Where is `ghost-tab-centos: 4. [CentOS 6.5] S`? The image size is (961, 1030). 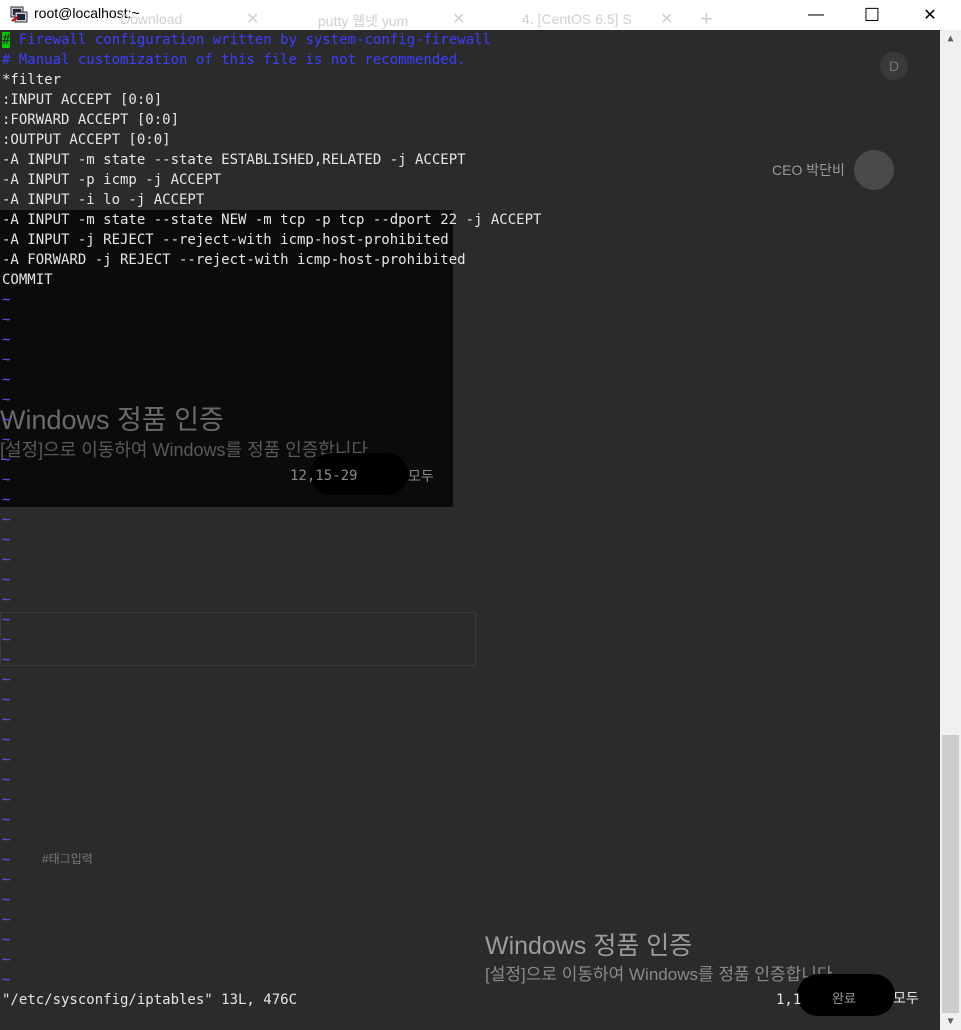 ghost-tab-centos: 4. [CentOS 6.5] S is located at coordinates (577, 19).